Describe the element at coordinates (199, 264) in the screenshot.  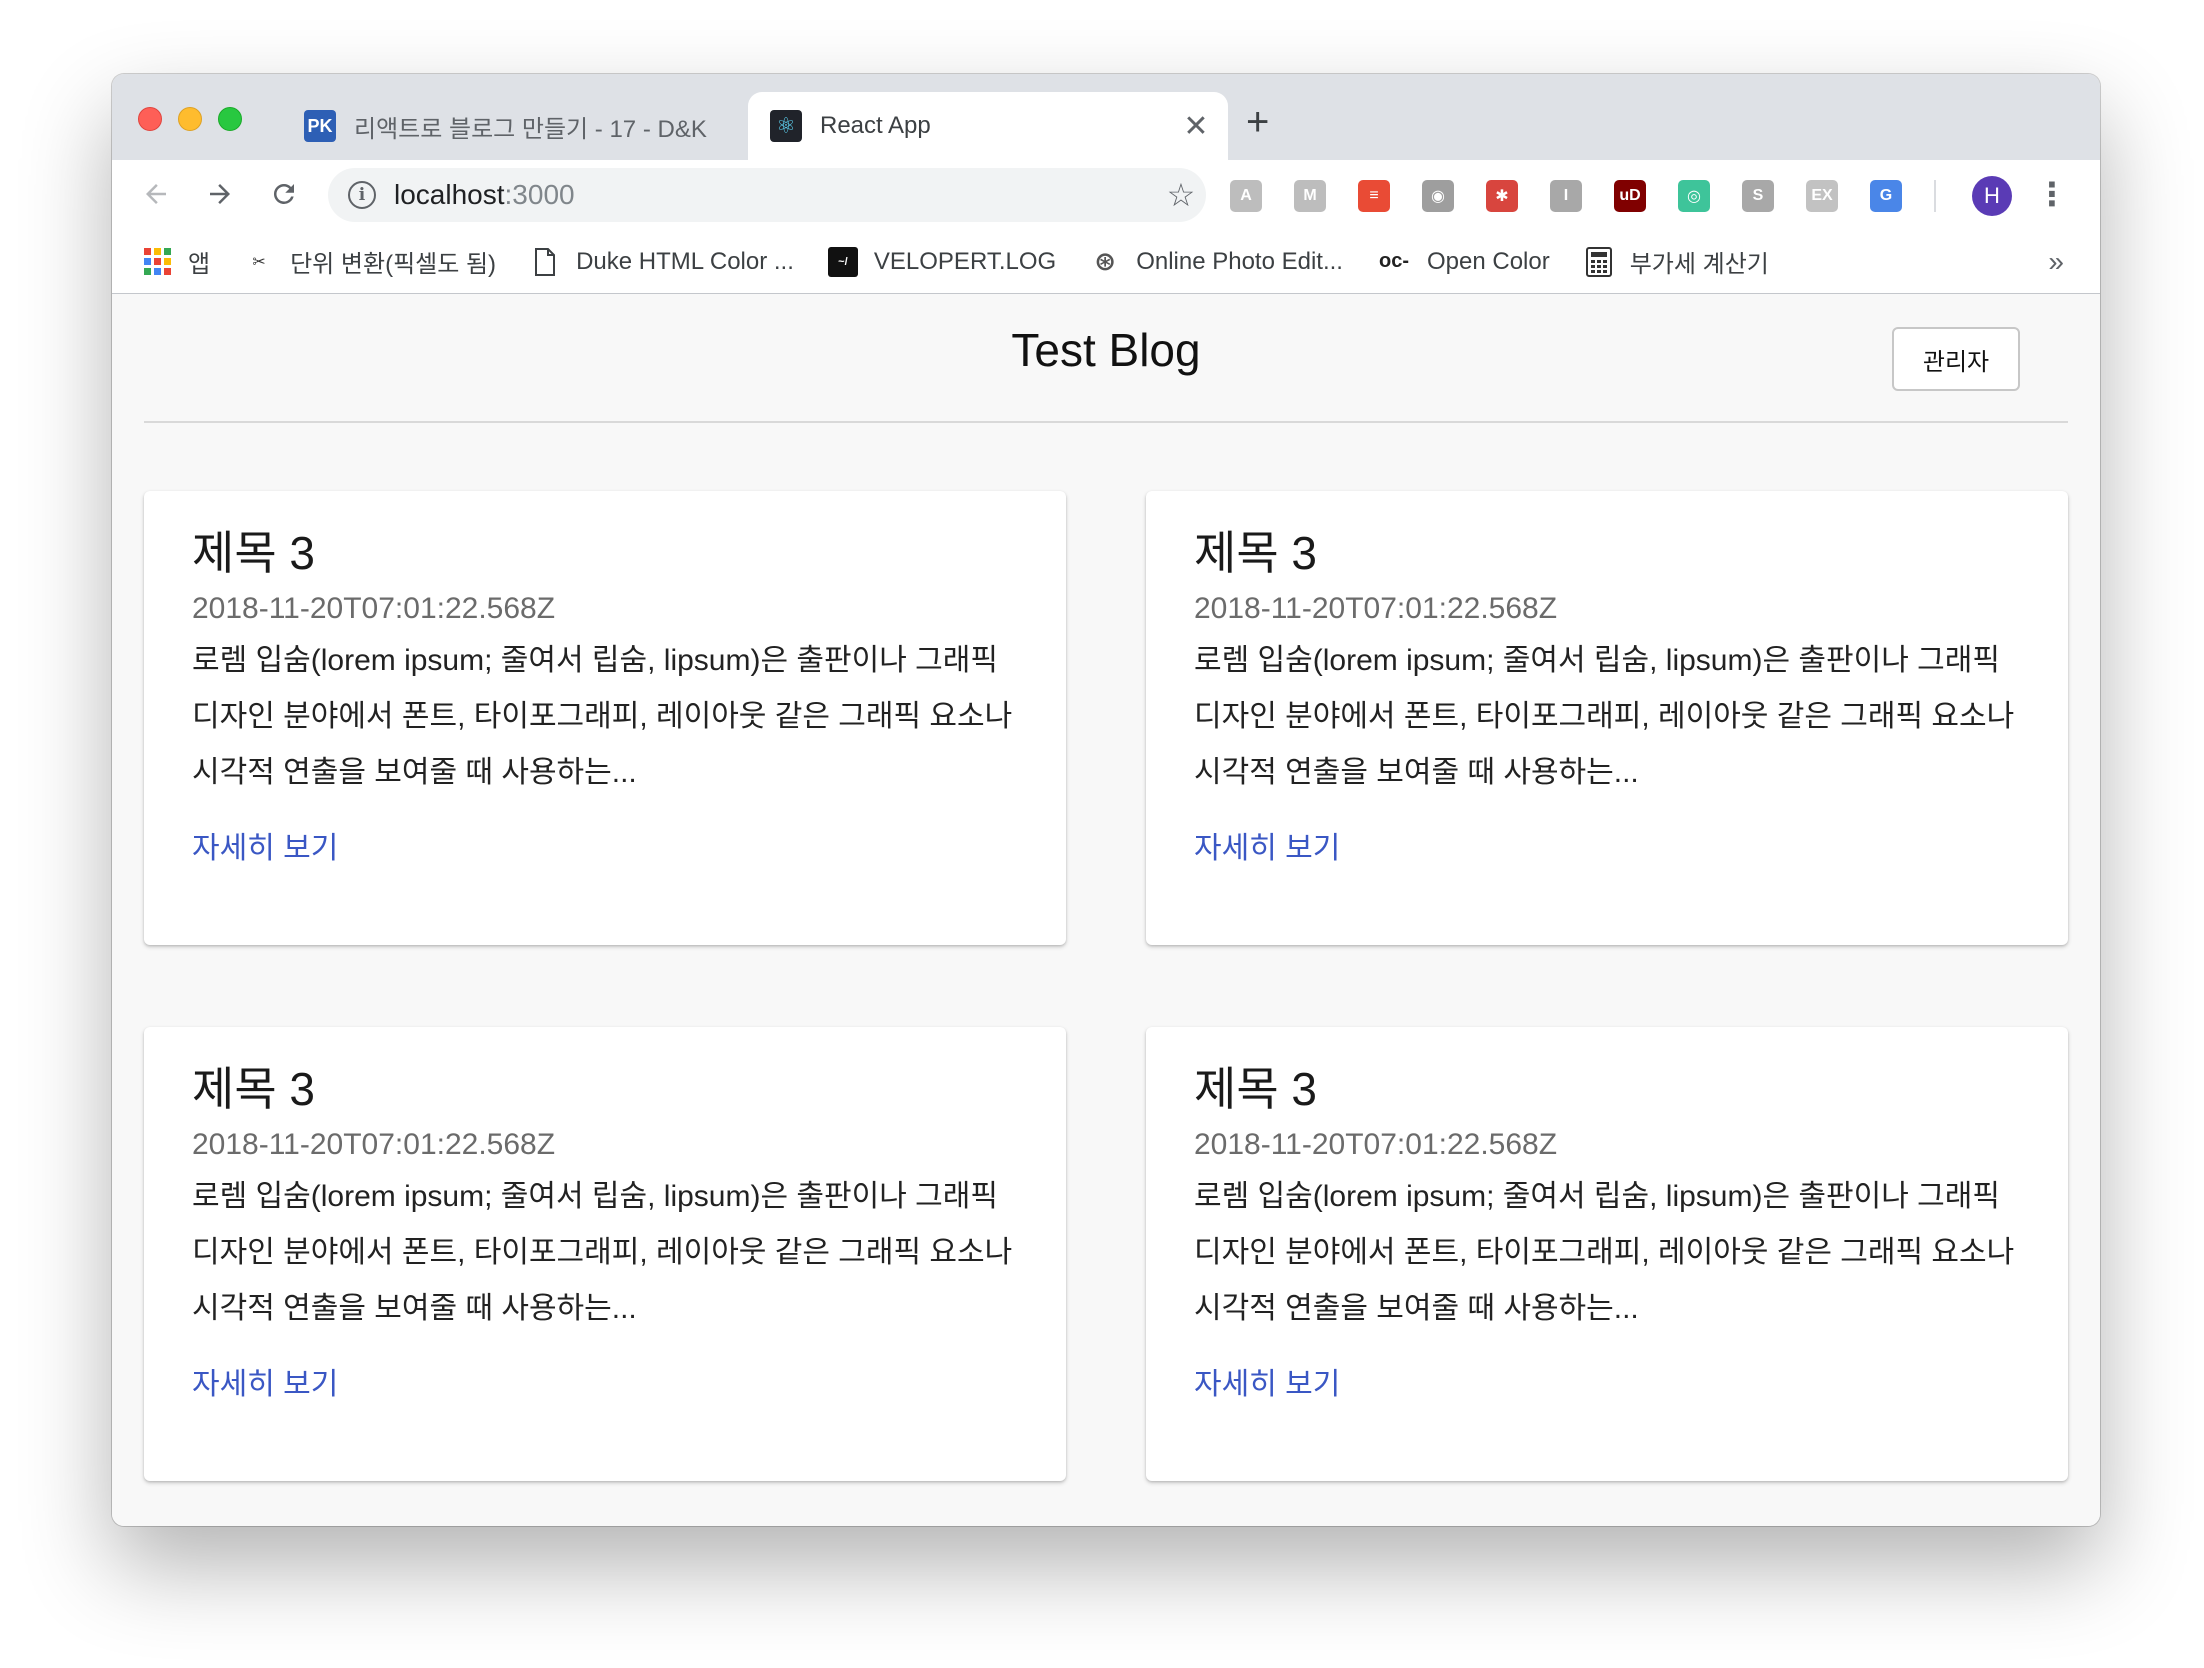
I see `bookmark-label: 앱` at that location.